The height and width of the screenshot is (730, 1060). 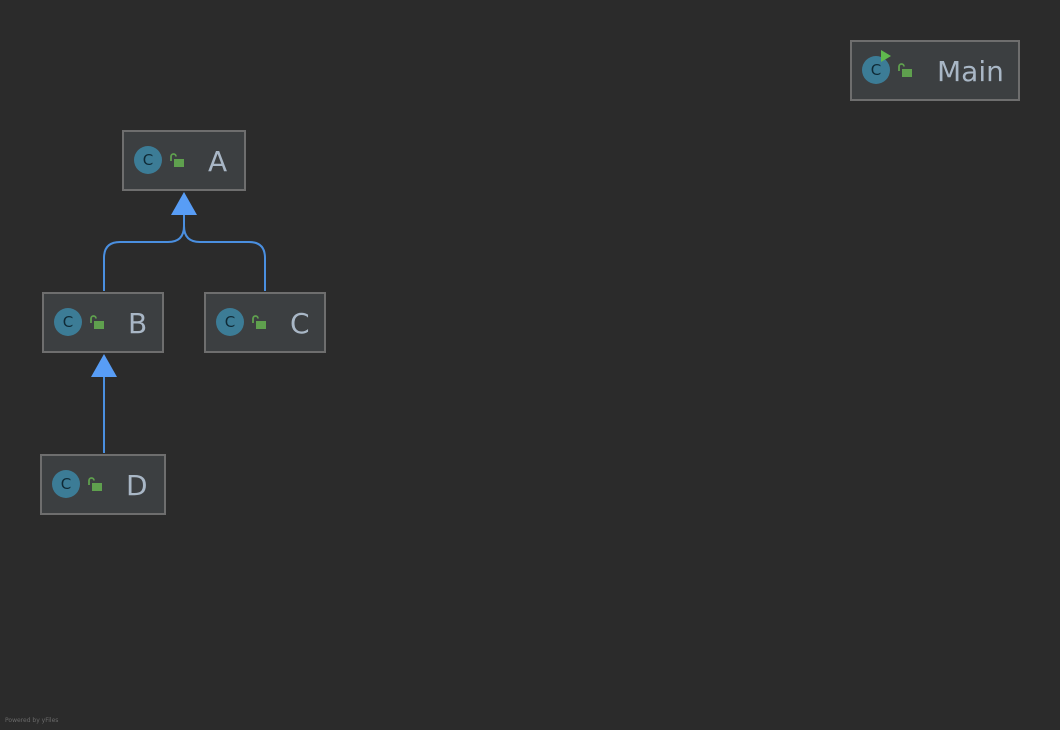 I want to click on class-node-d: C D, so click(x=103, y=484).